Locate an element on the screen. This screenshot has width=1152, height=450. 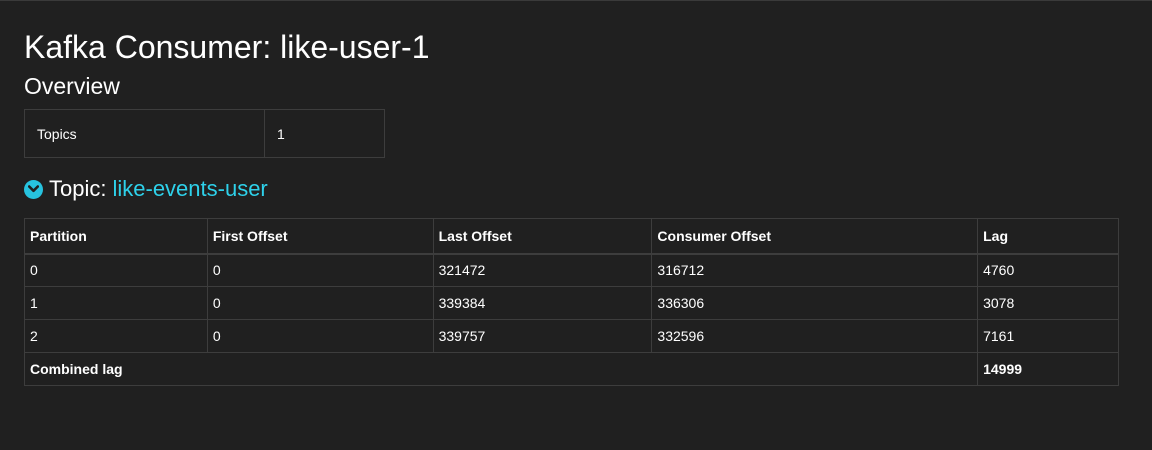
topic-heading: Topic: like-events-user is located at coordinates (146, 189).